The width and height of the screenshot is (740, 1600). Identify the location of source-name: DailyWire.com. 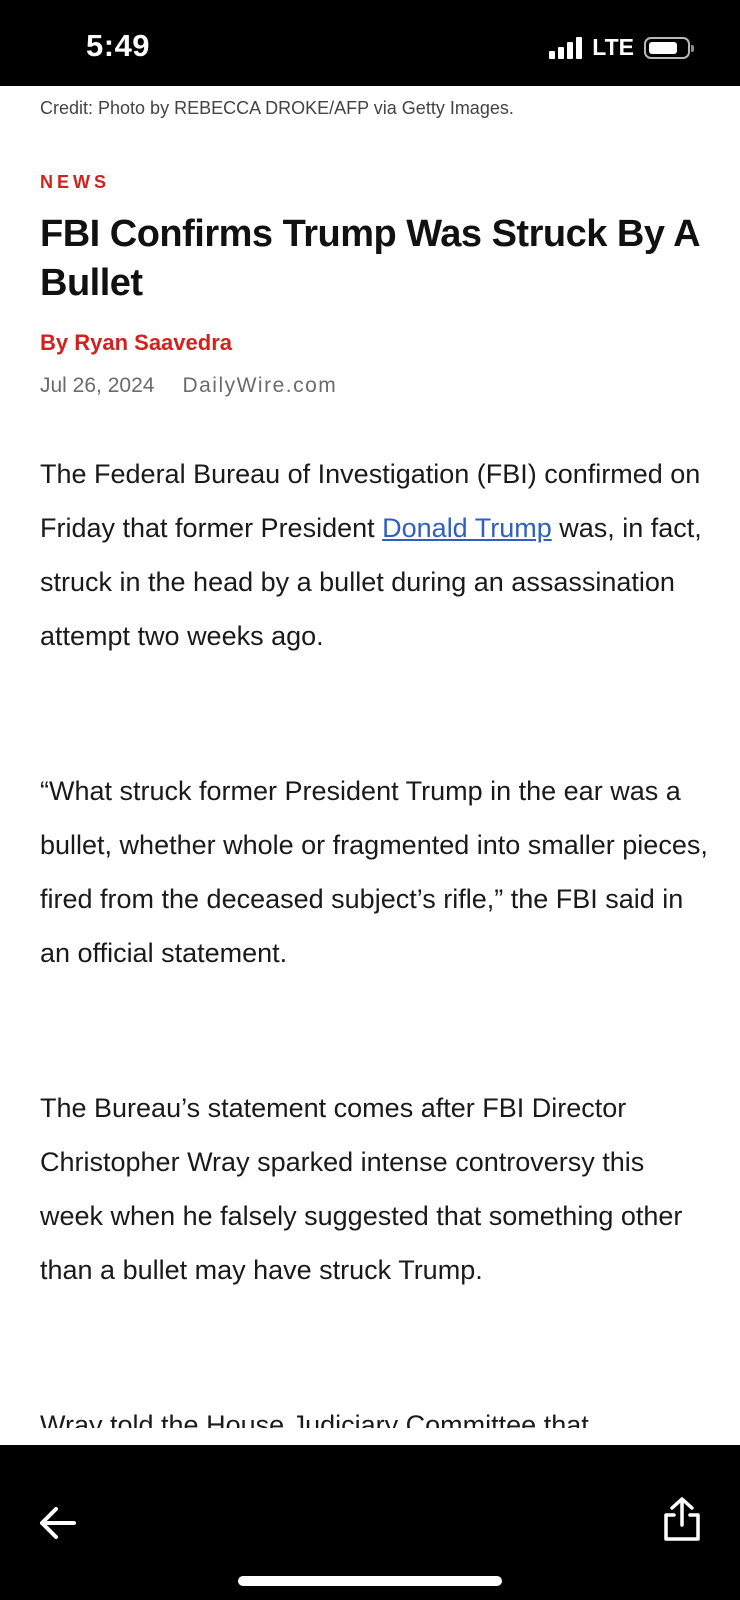
(260, 385).